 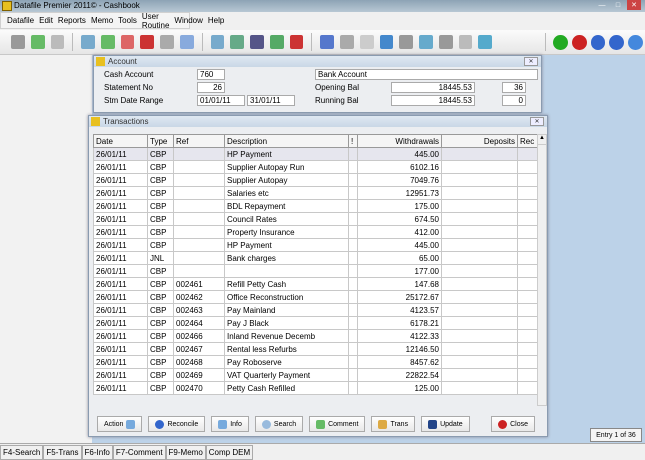 I want to click on table-row: 26/01/11 CBP BDL Repayment 175.00, so click(x=315, y=206).